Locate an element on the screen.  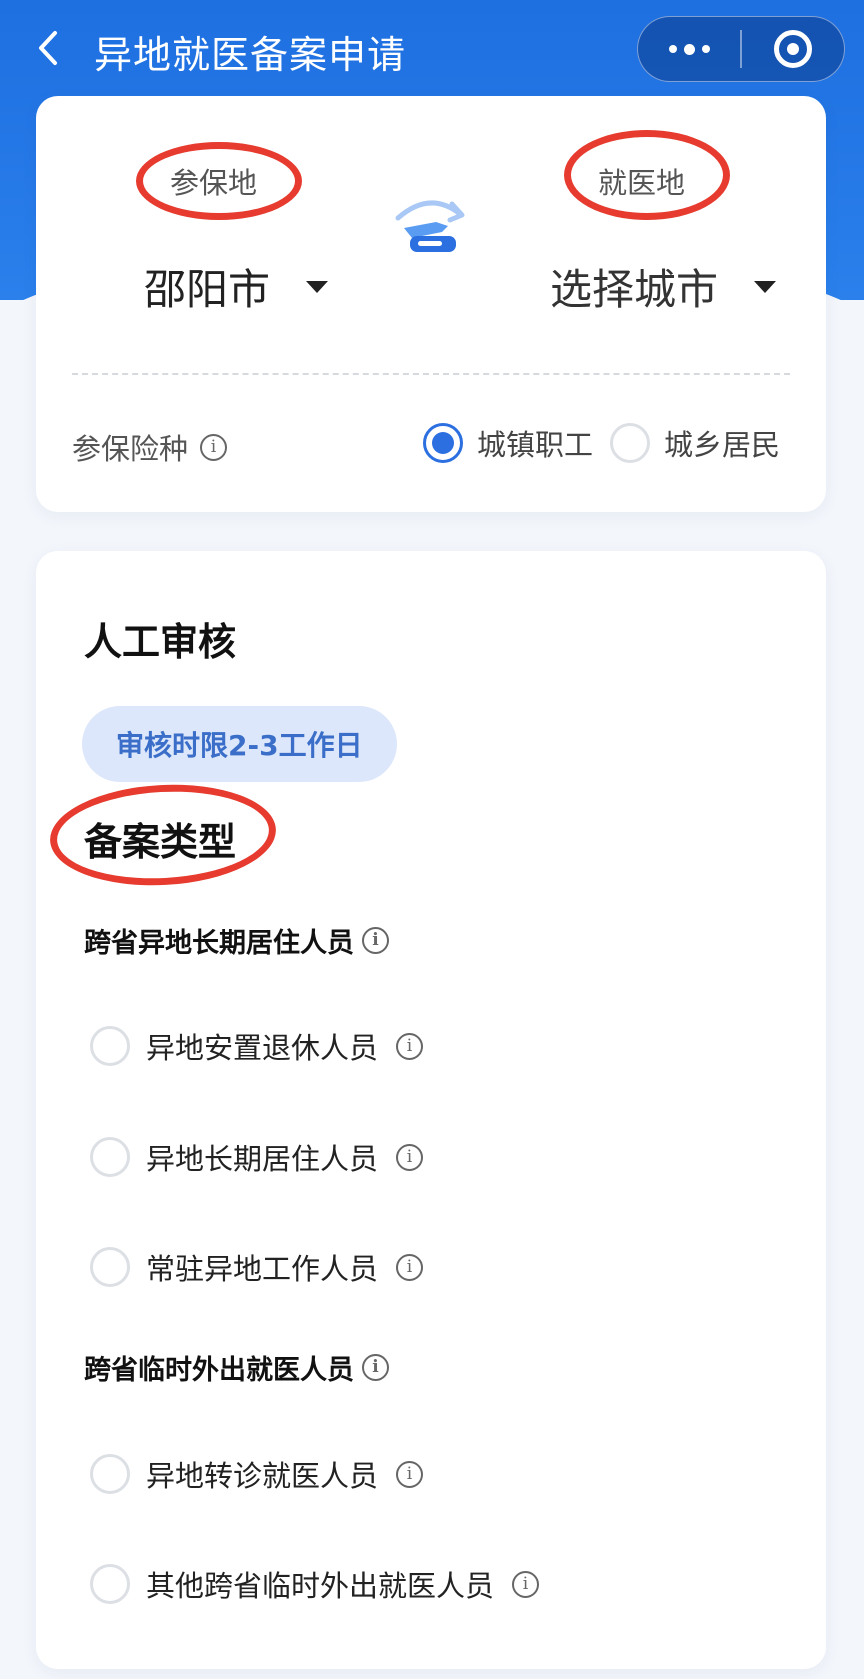
group-label-text: 跨省临时外出就医人员 is located at coordinates (219, 1370).